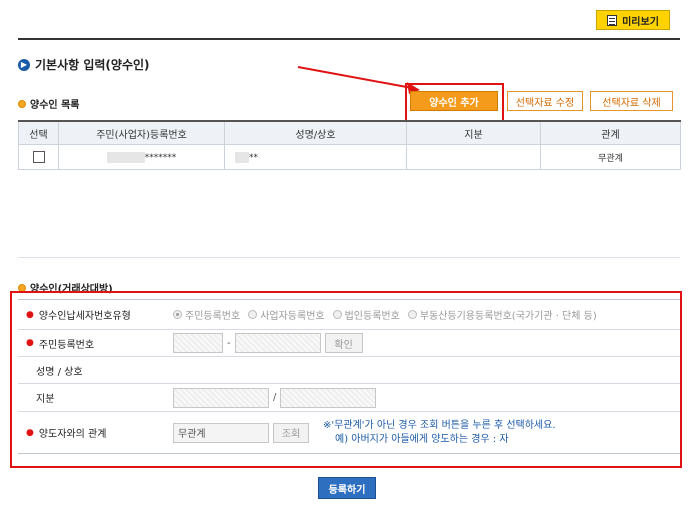 The width and height of the screenshot is (700, 505). I want to click on resident-no-label: ● 주민등록번호, so click(93, 343).